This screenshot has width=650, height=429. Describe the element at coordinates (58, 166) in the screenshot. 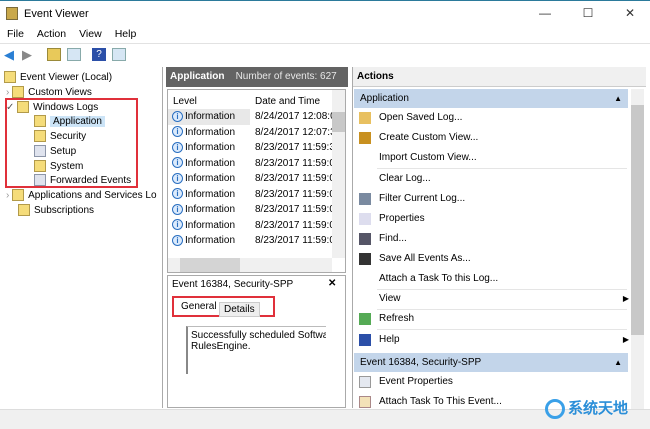

I see `tree-log-system: System` at that location.